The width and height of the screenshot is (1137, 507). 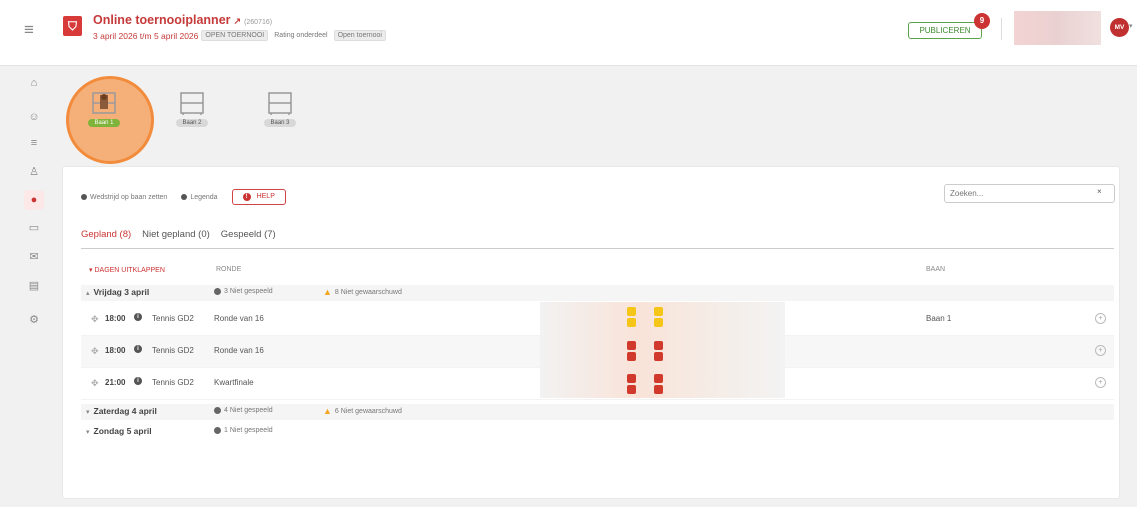 I want to click on mail-icon: ✉, so click(x=34, y=257).